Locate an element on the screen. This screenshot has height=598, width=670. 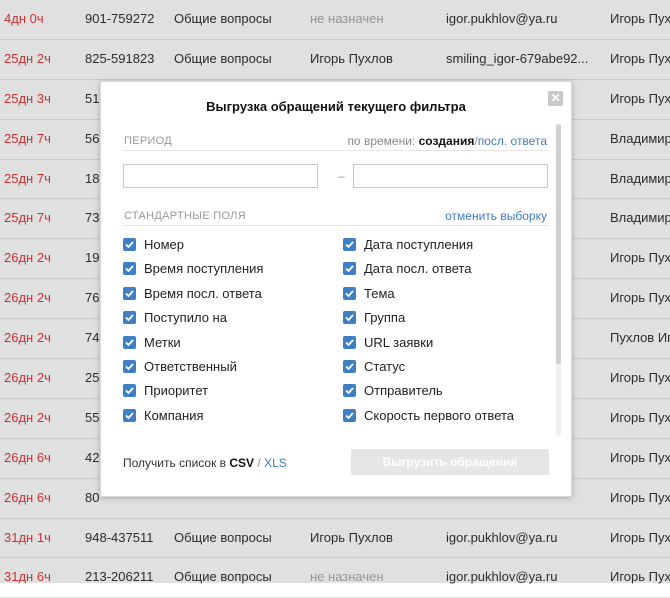
scrollbar-thumb is located at coordinates (558, 244).